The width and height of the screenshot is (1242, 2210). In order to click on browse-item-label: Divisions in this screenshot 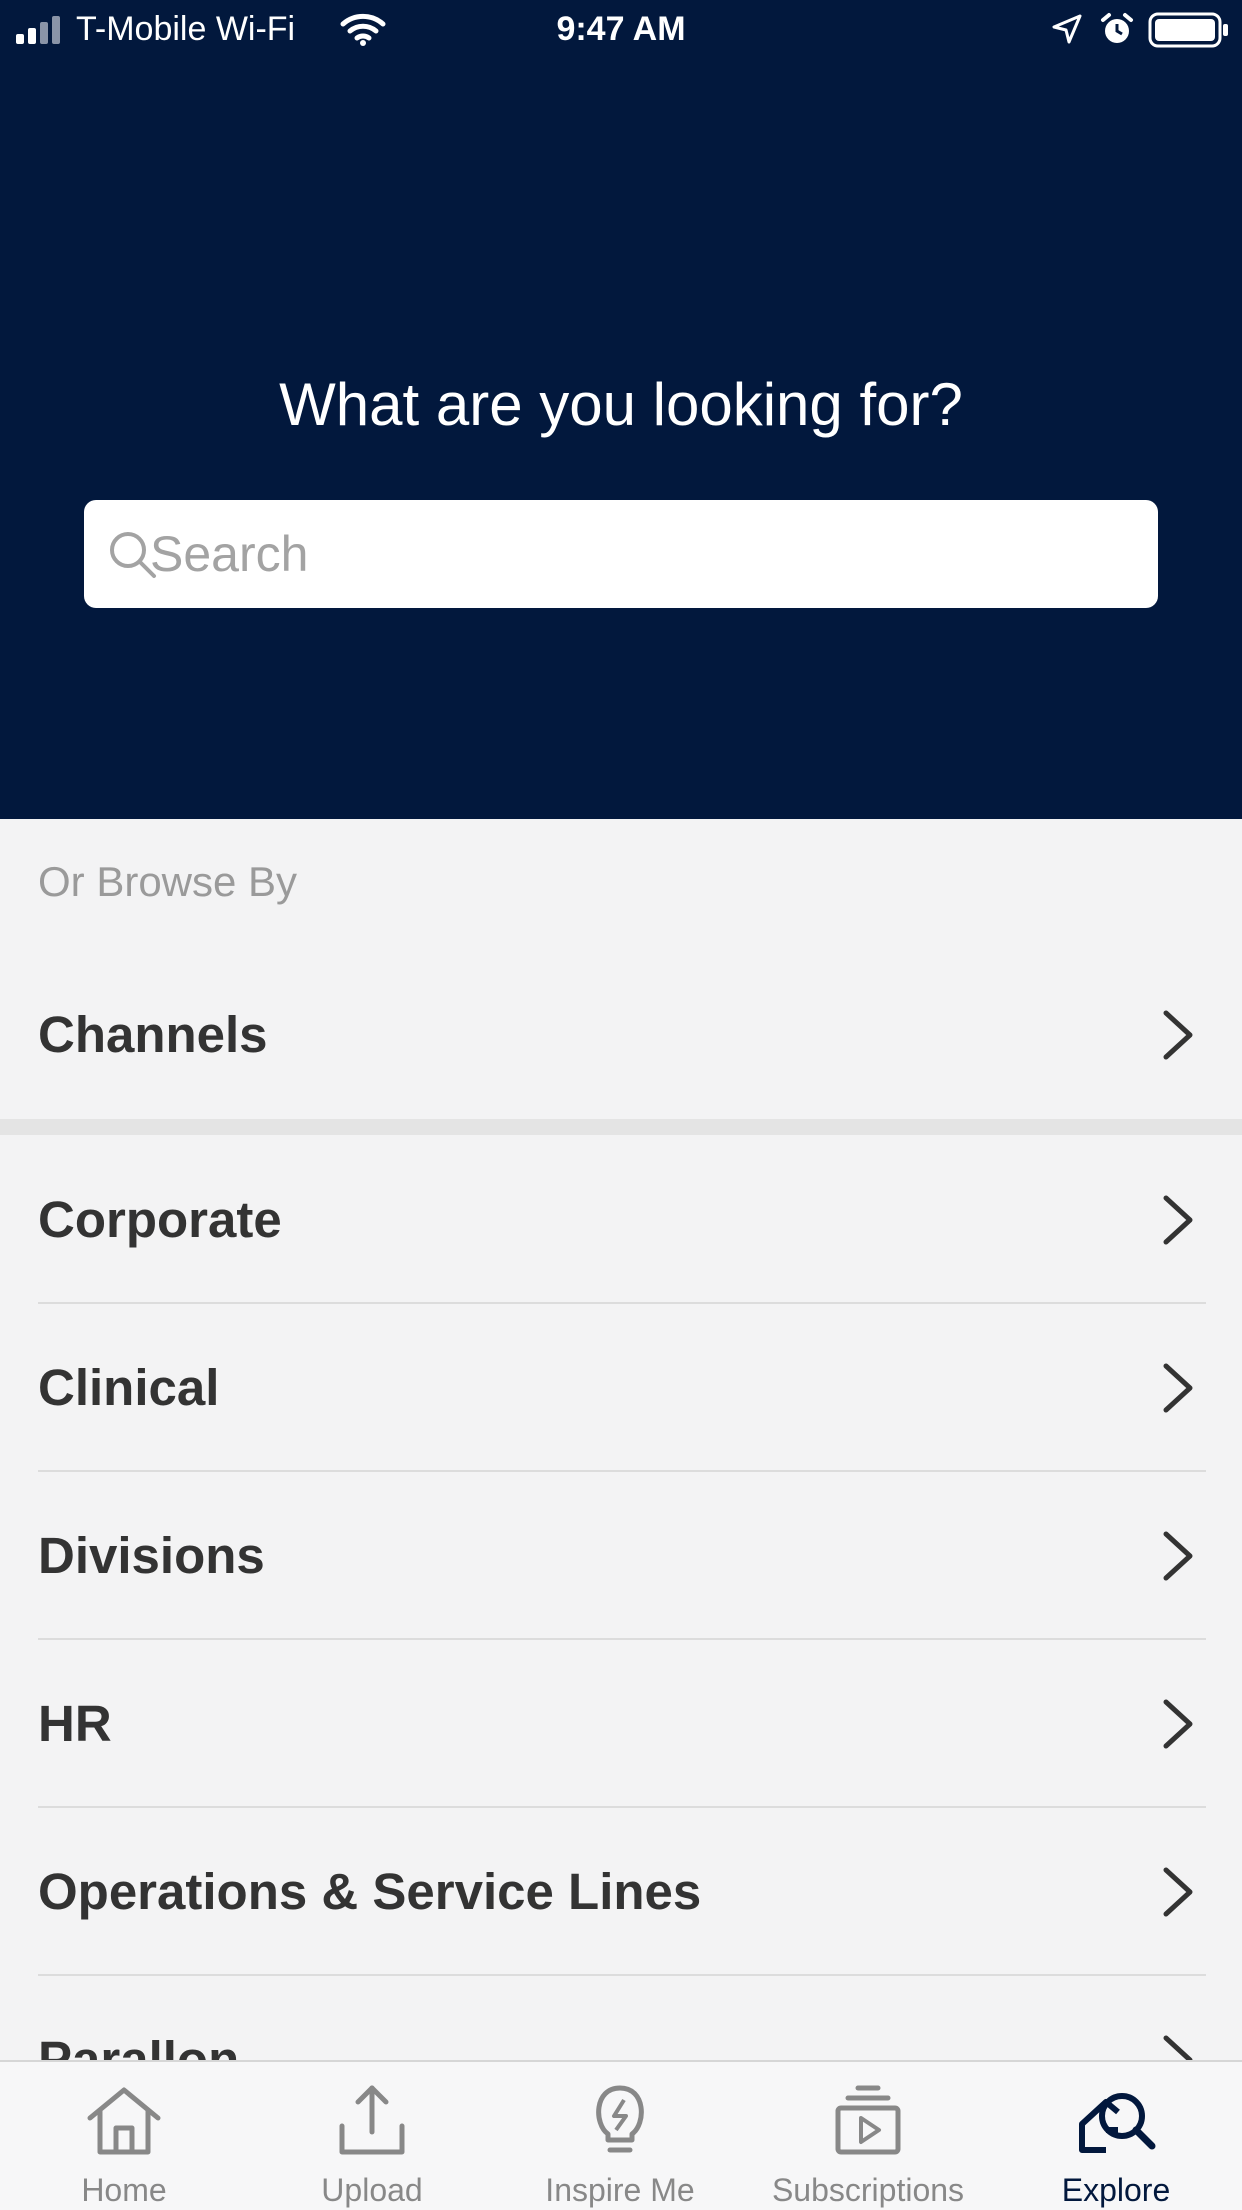, I will do `click(151, 1555)`.